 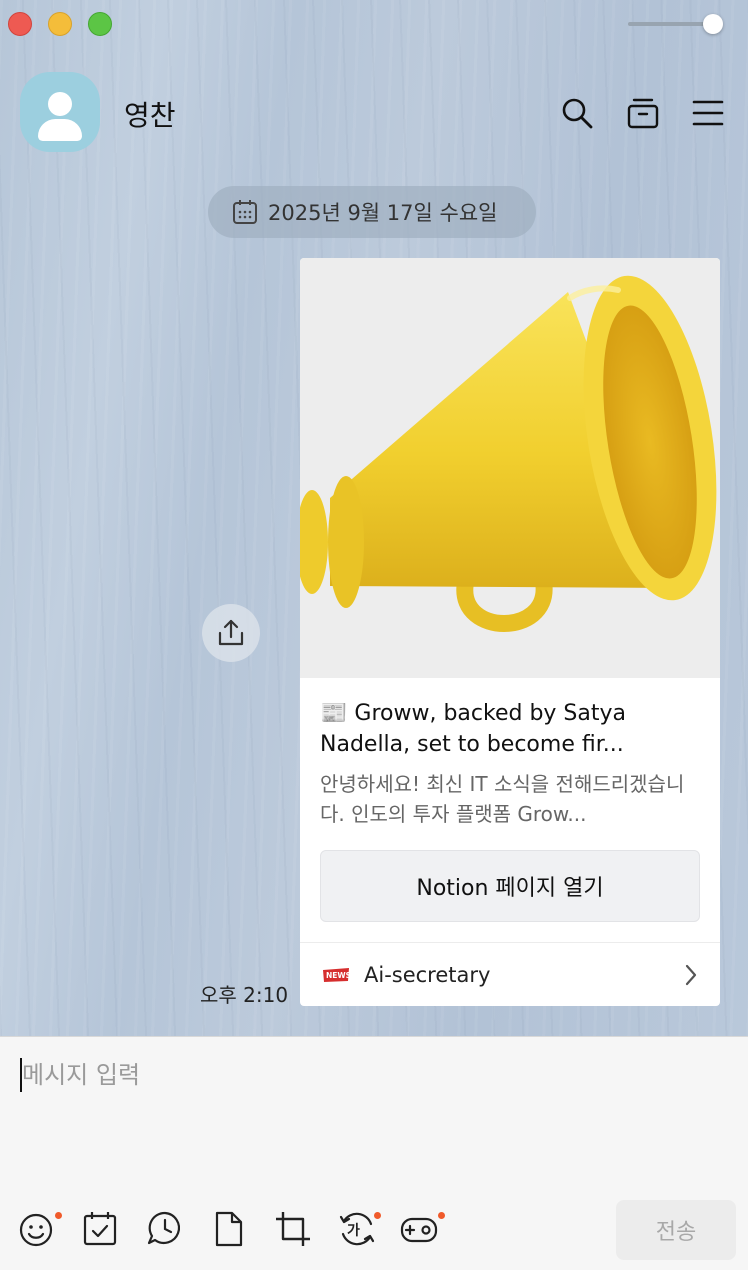 I want to click on menu-icon, so click(x=708, y=113).